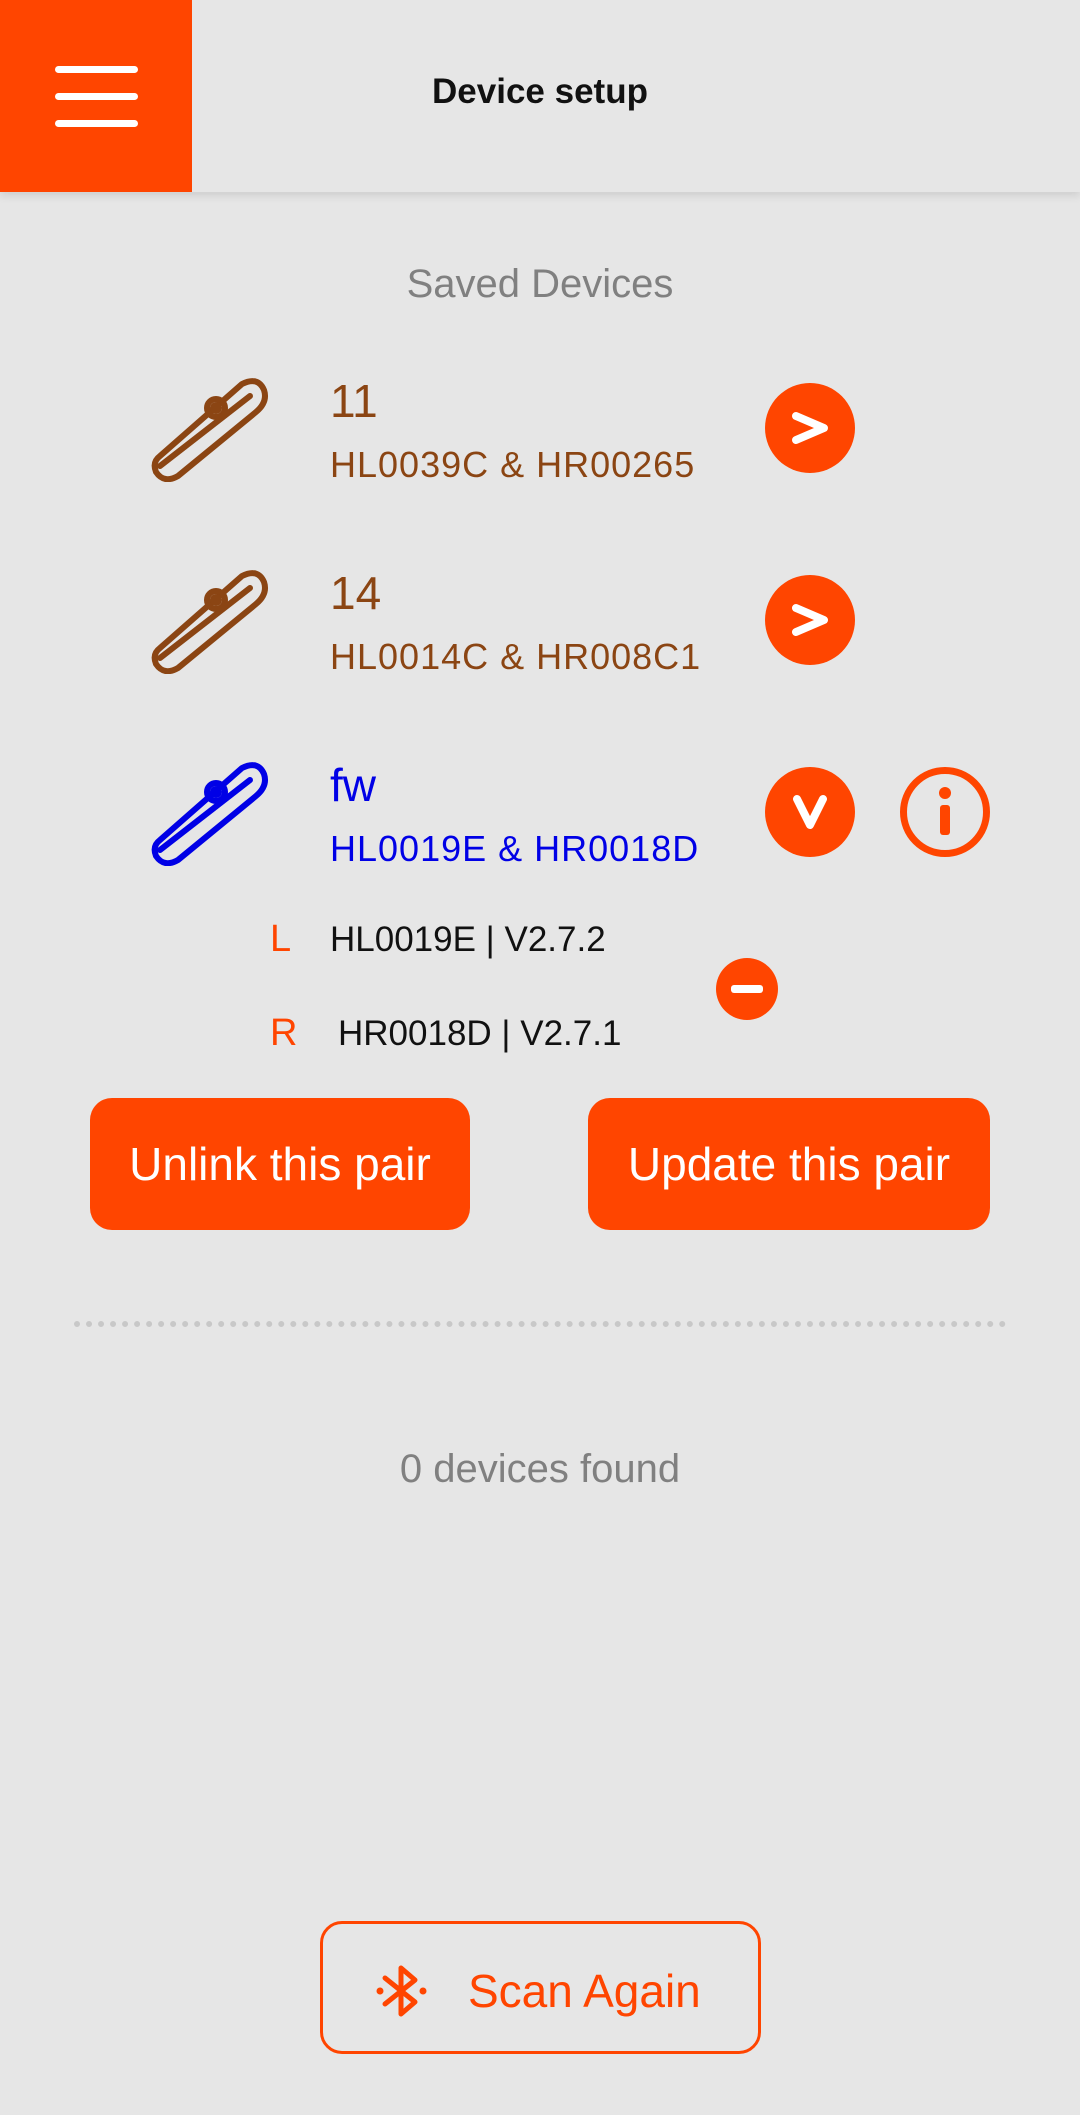 The width and height of the screenshot is (1080, 2115). Describe the element at coordinates (789, 1164) in the screenshot. I see `update-pair-button: Update this pair` at that location.